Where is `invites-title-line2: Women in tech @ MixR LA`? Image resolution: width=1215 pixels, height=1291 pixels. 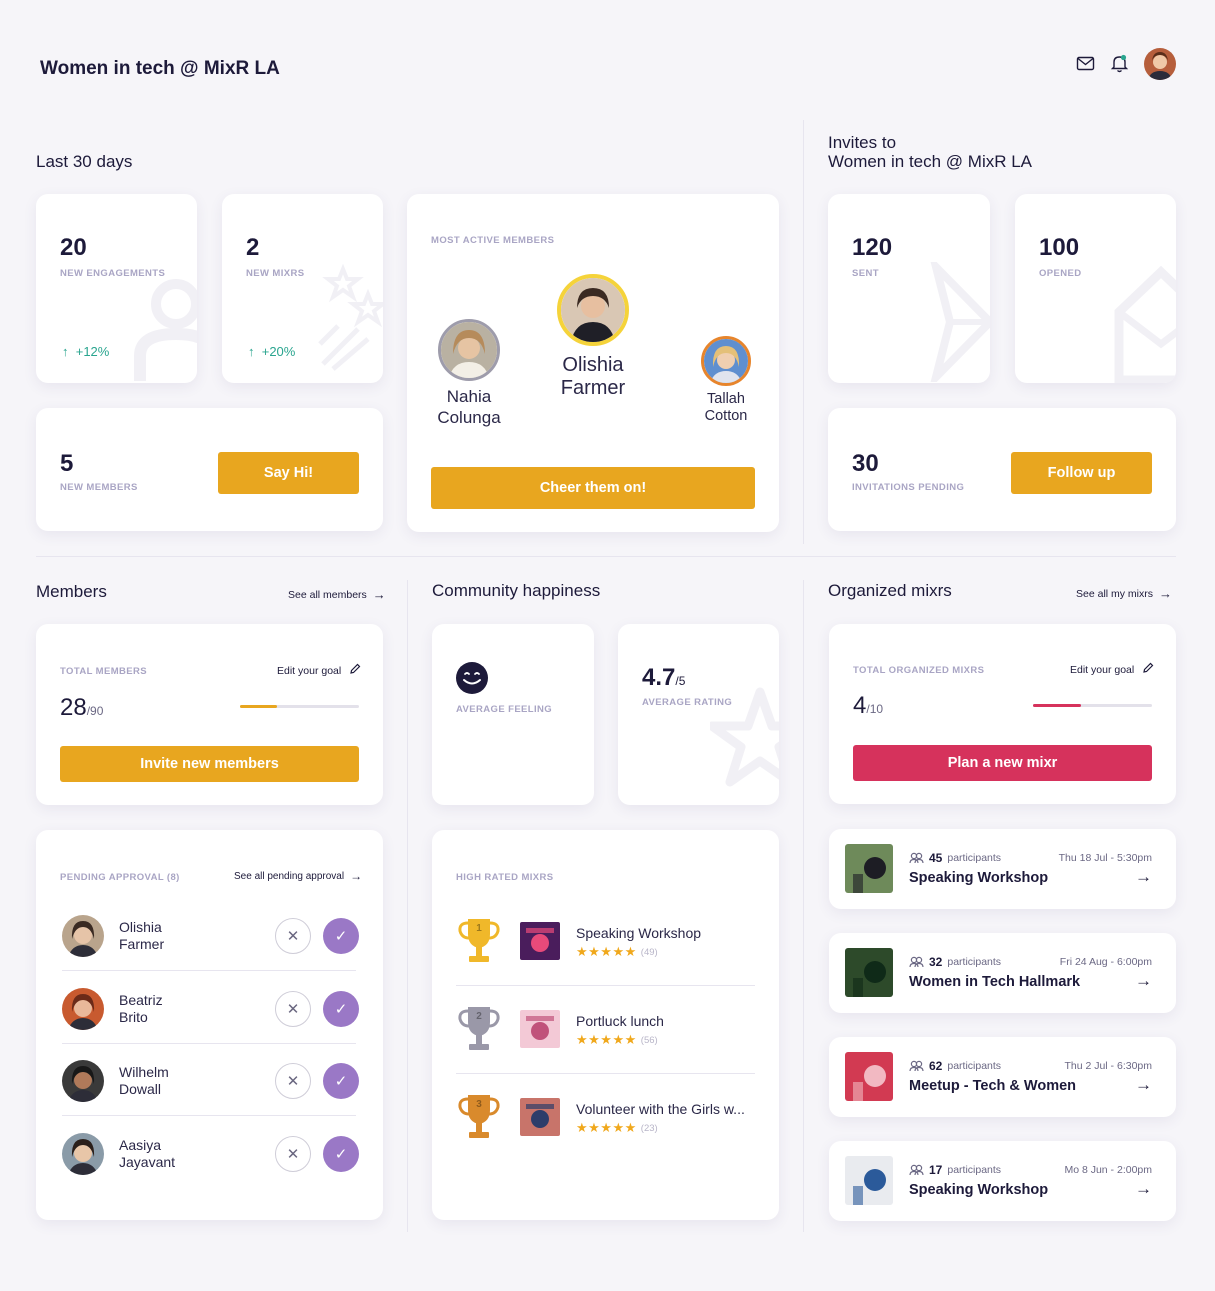
invites-title-line2: Women in tech @ MixR LA is located at coordinates (930, 161).